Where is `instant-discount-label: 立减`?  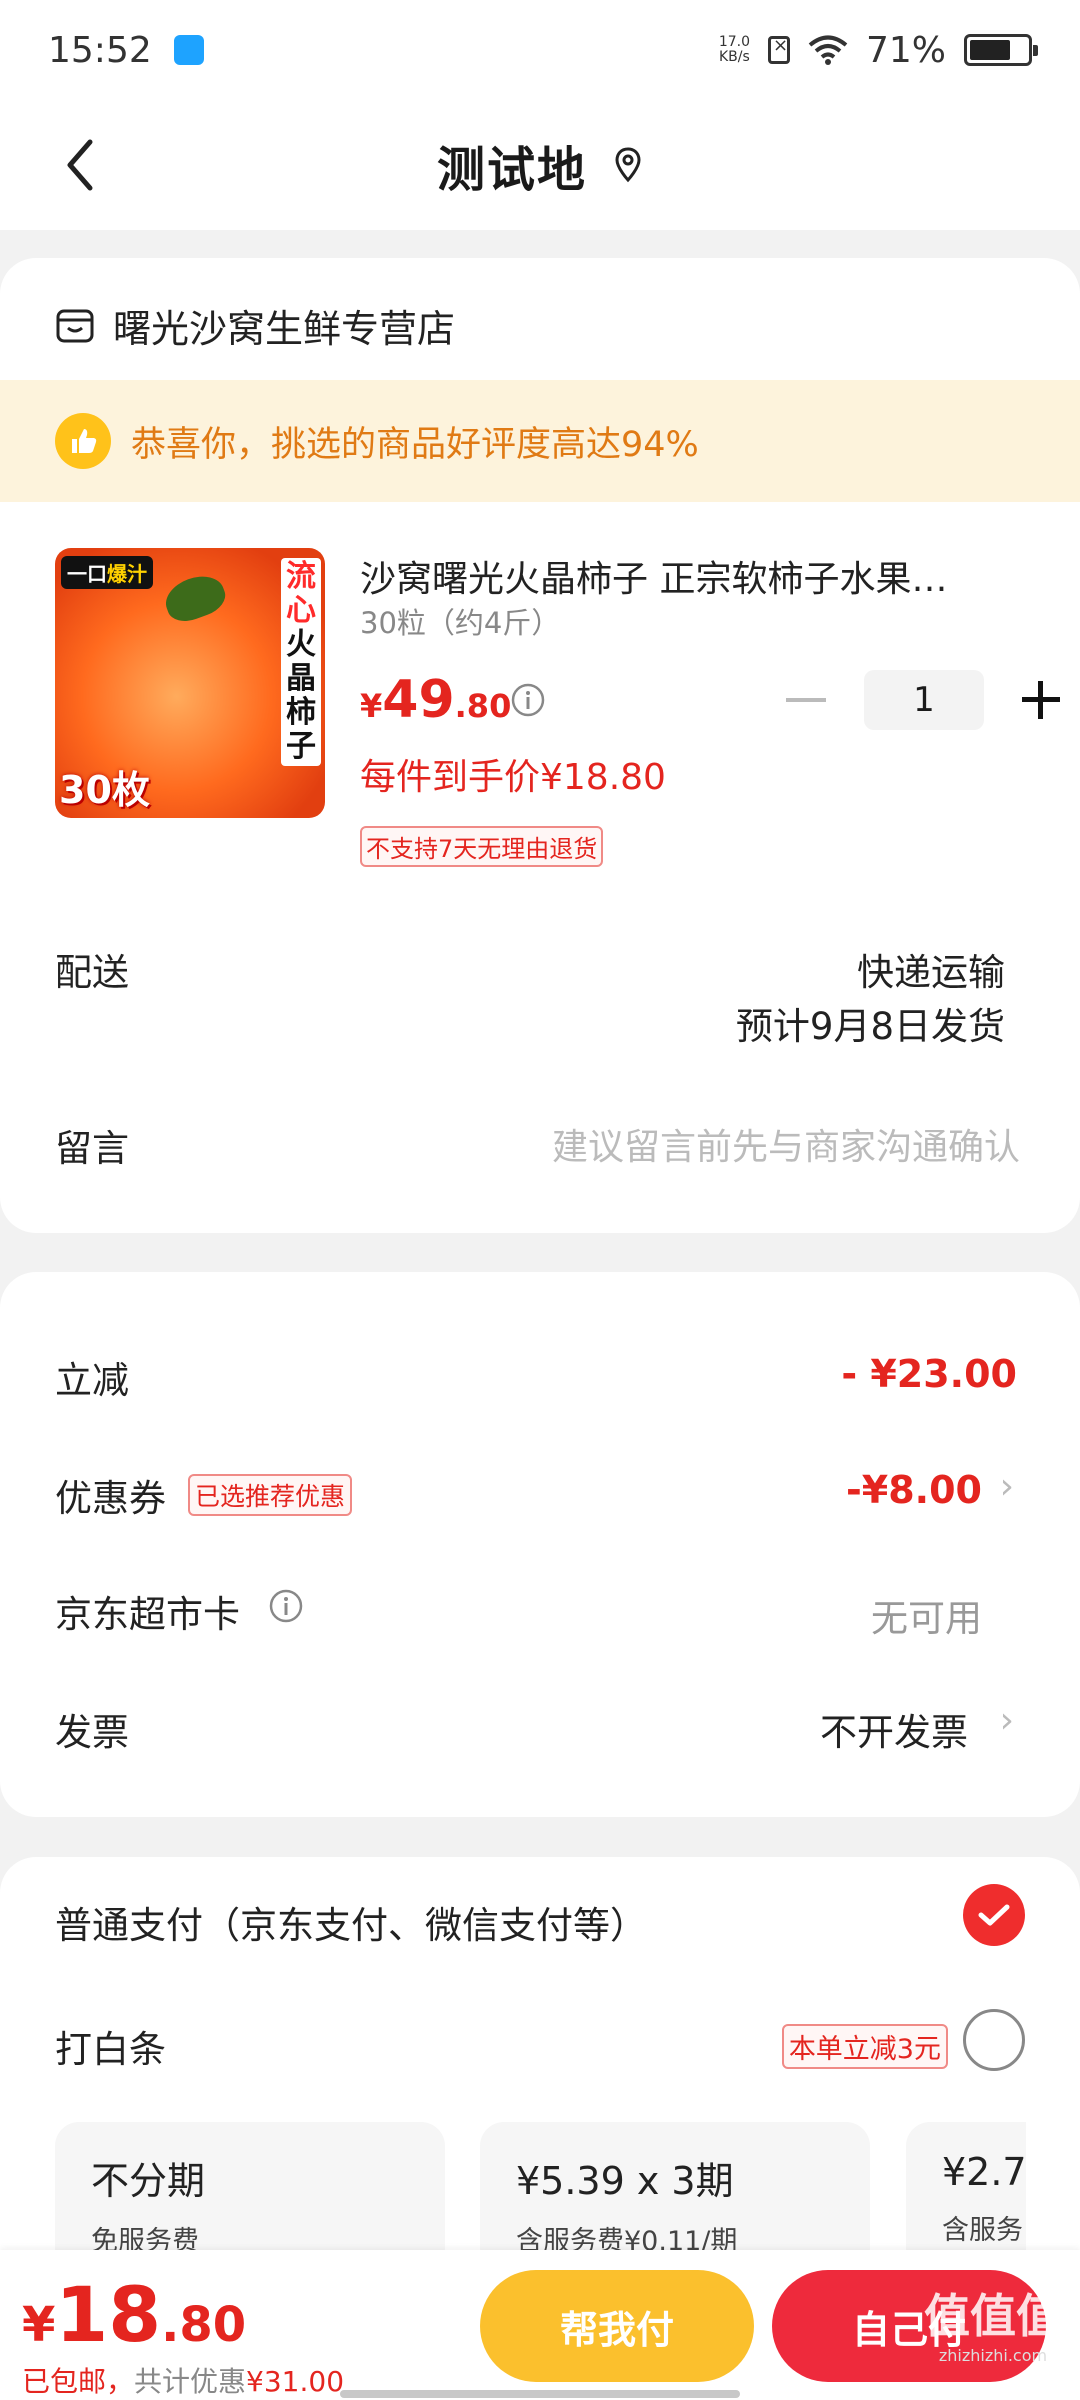 instant-discount-label: 立减 is located at coordinates (92, 1380).